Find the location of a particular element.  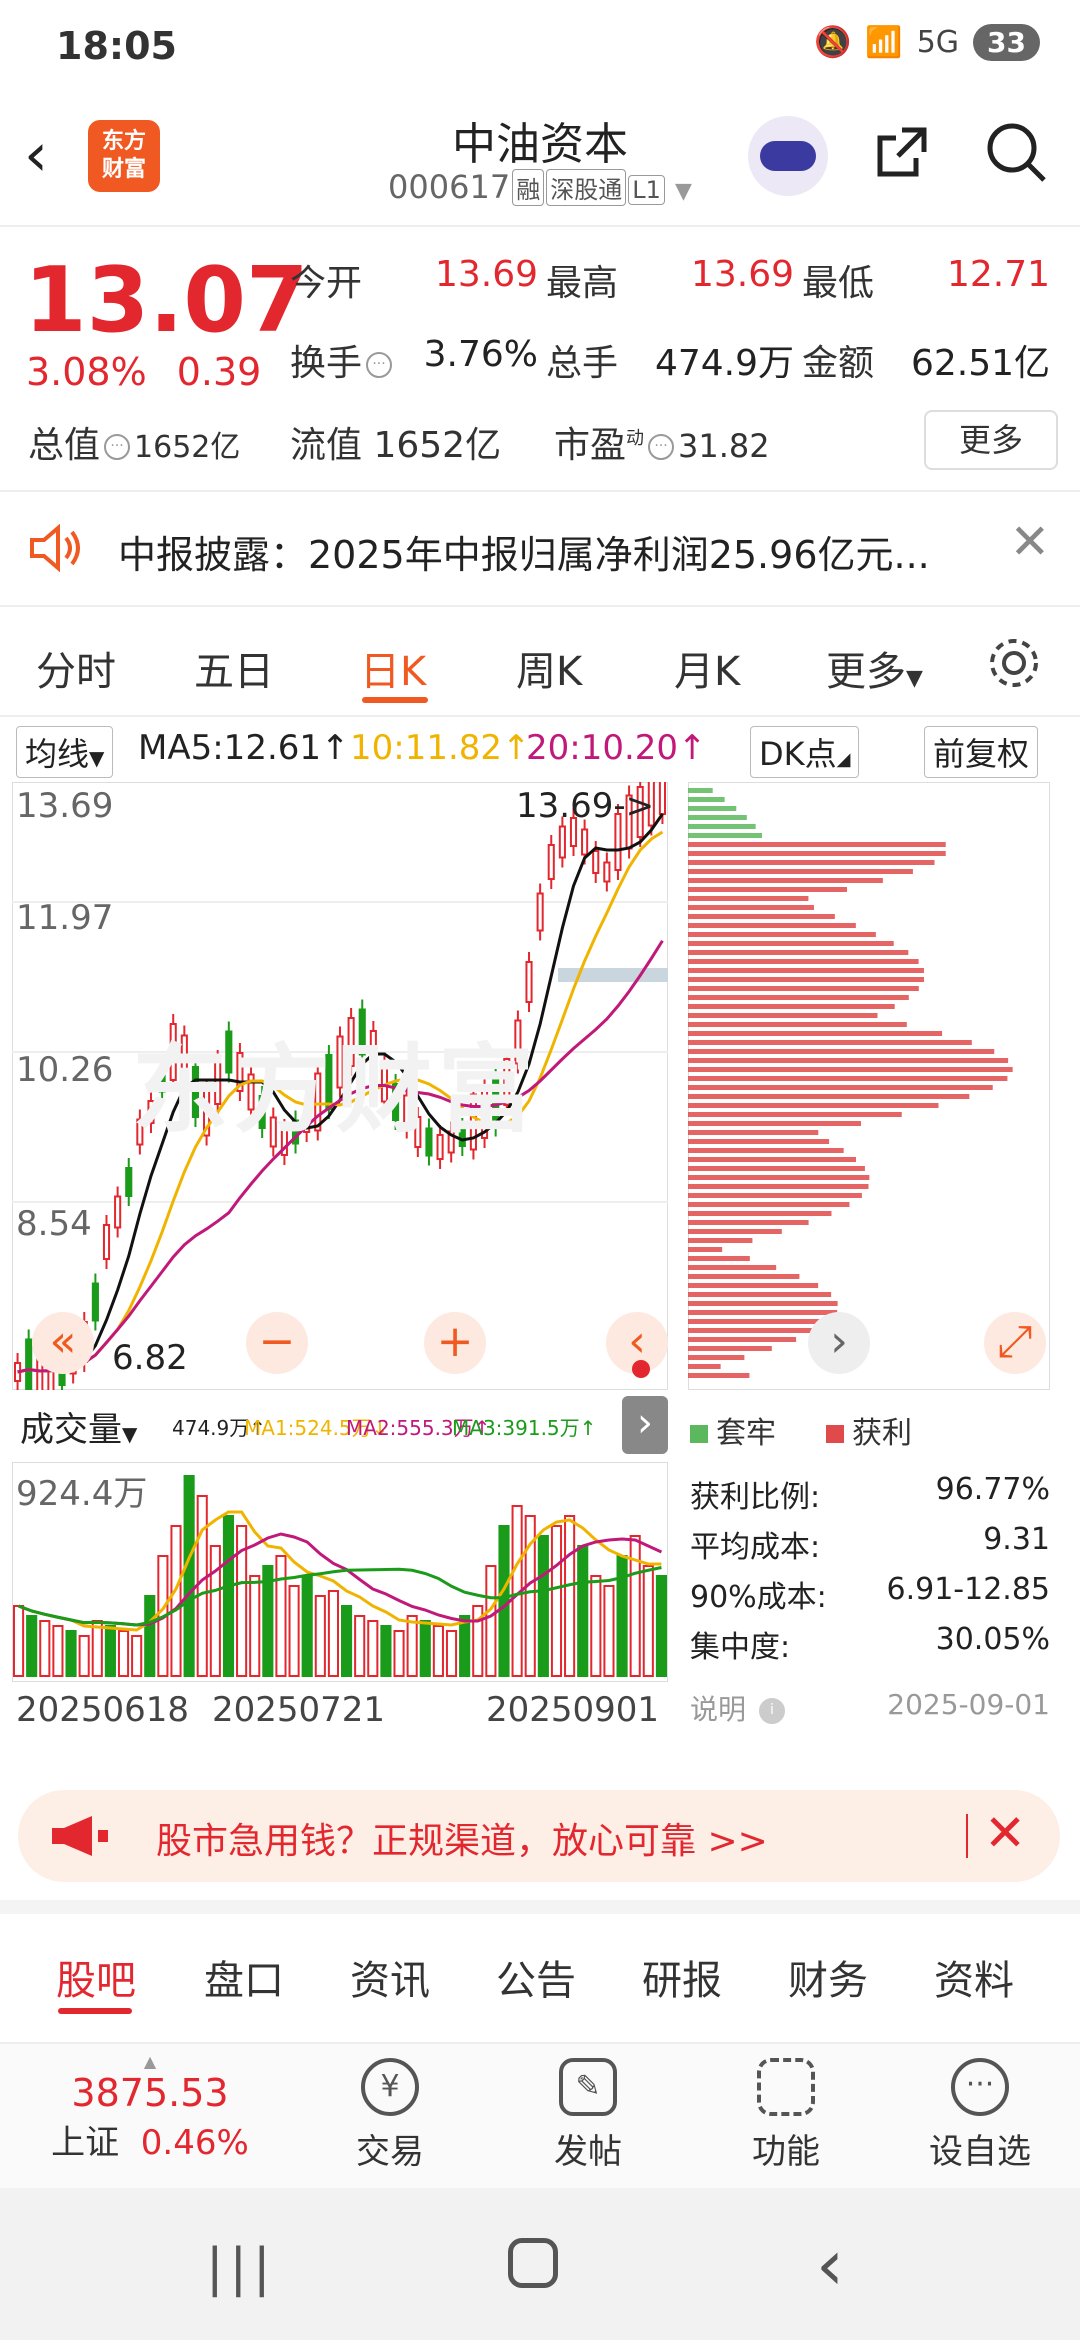

status-icons: 🔕 📶 5G 33 is located at coordinates (927, 42).